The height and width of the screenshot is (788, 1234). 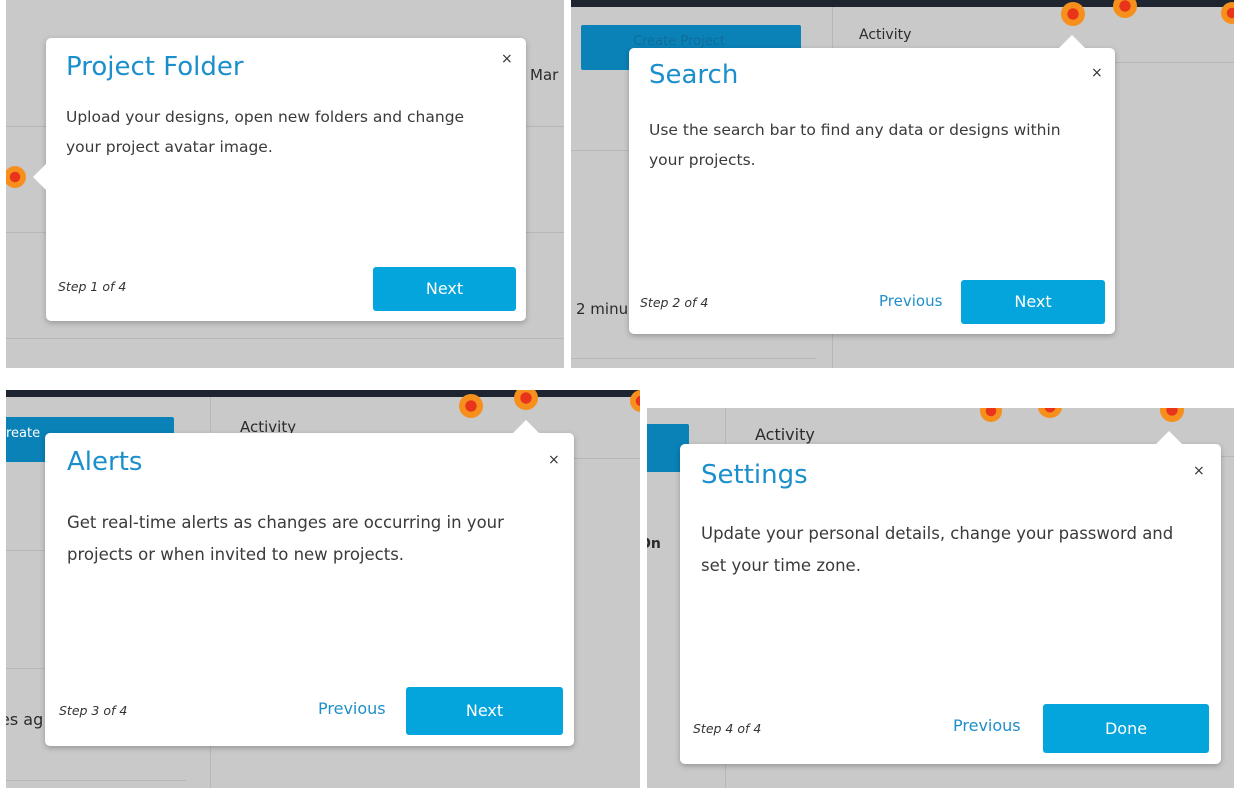 I want to click on tooltip-title: Project Folder, so click(x=155, y=67).